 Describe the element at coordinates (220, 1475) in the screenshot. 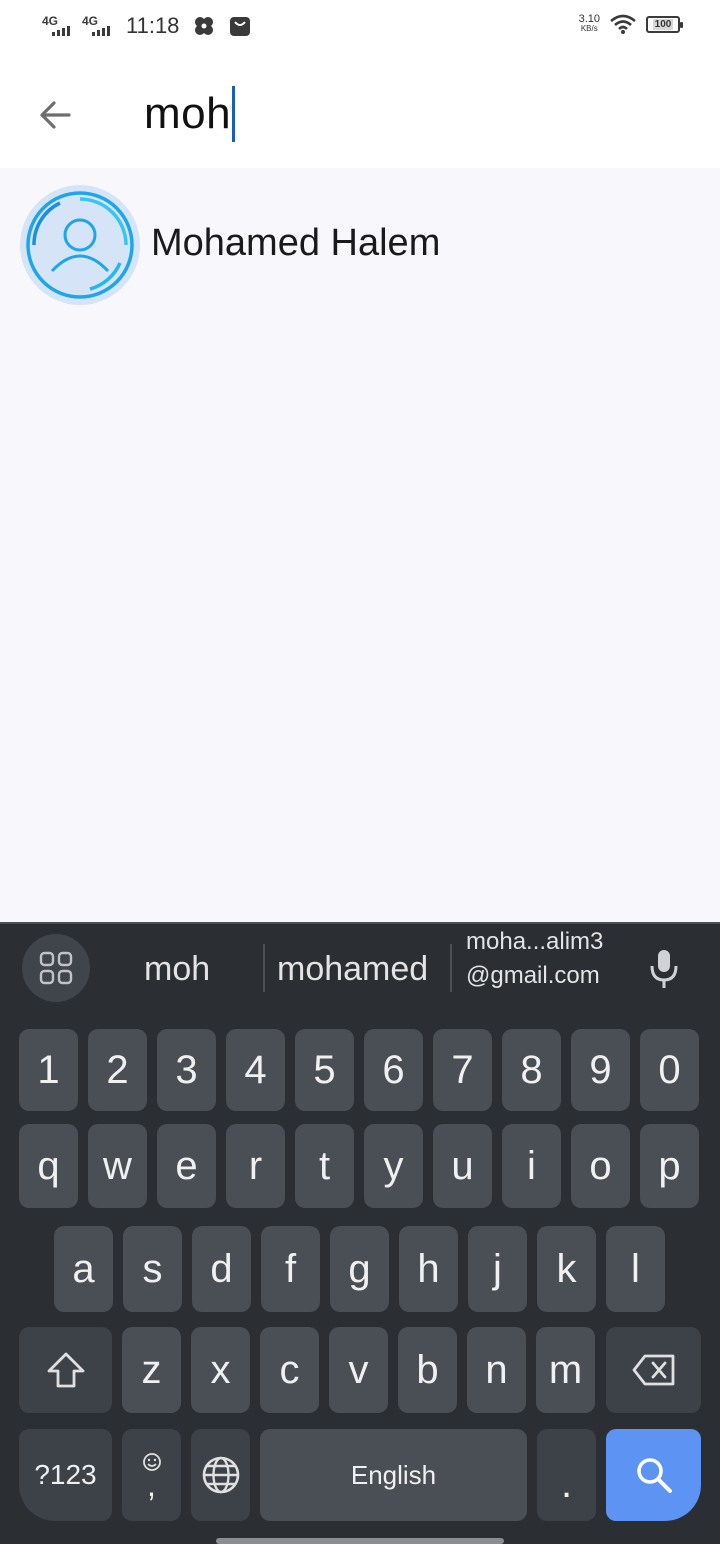

I see `language-key` at that location.